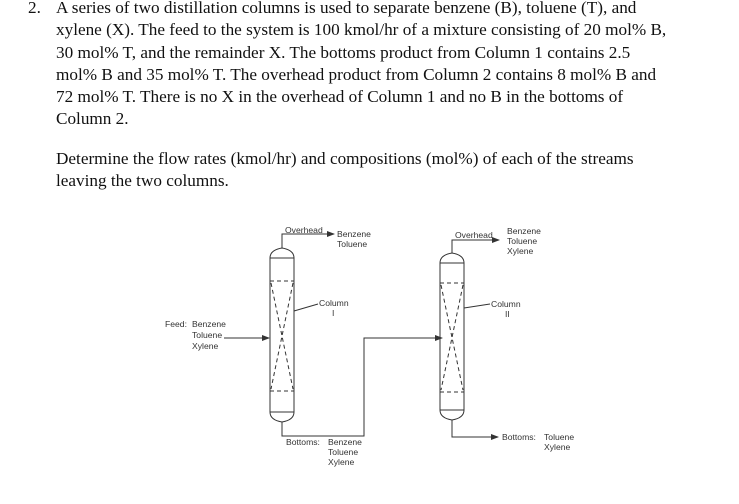  What do you see at coordinates (475, 430) in the screenshot?
I see `column-2-bottoms-stream` at bounding box center [475, 430].